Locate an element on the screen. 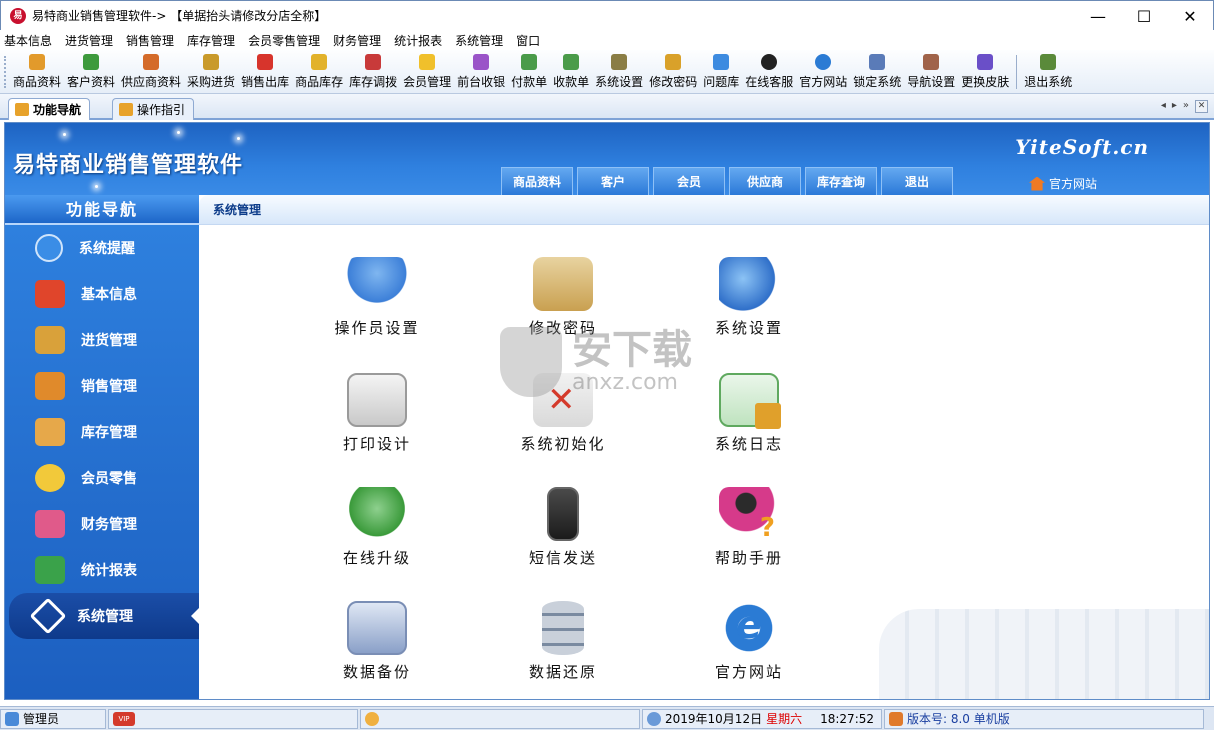  tb-products-button: 商品资料 is located at coordinates (37, 70).